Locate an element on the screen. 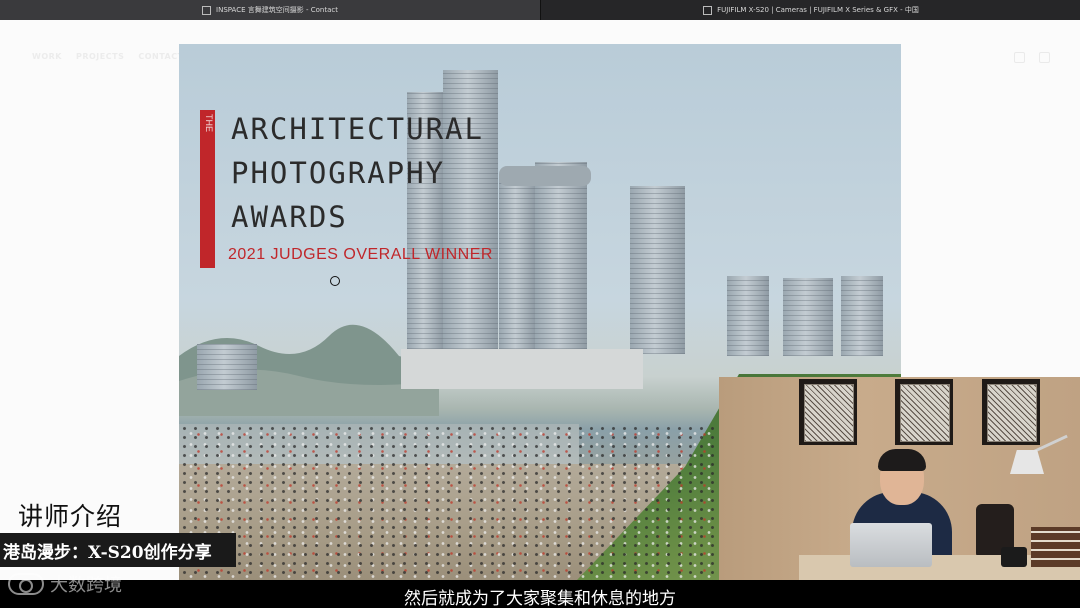 This screenshot has width=1080, height=609. award-subtitle: 2021 JUDGES OVERALL WINNER is located at coordinates (360, 254).